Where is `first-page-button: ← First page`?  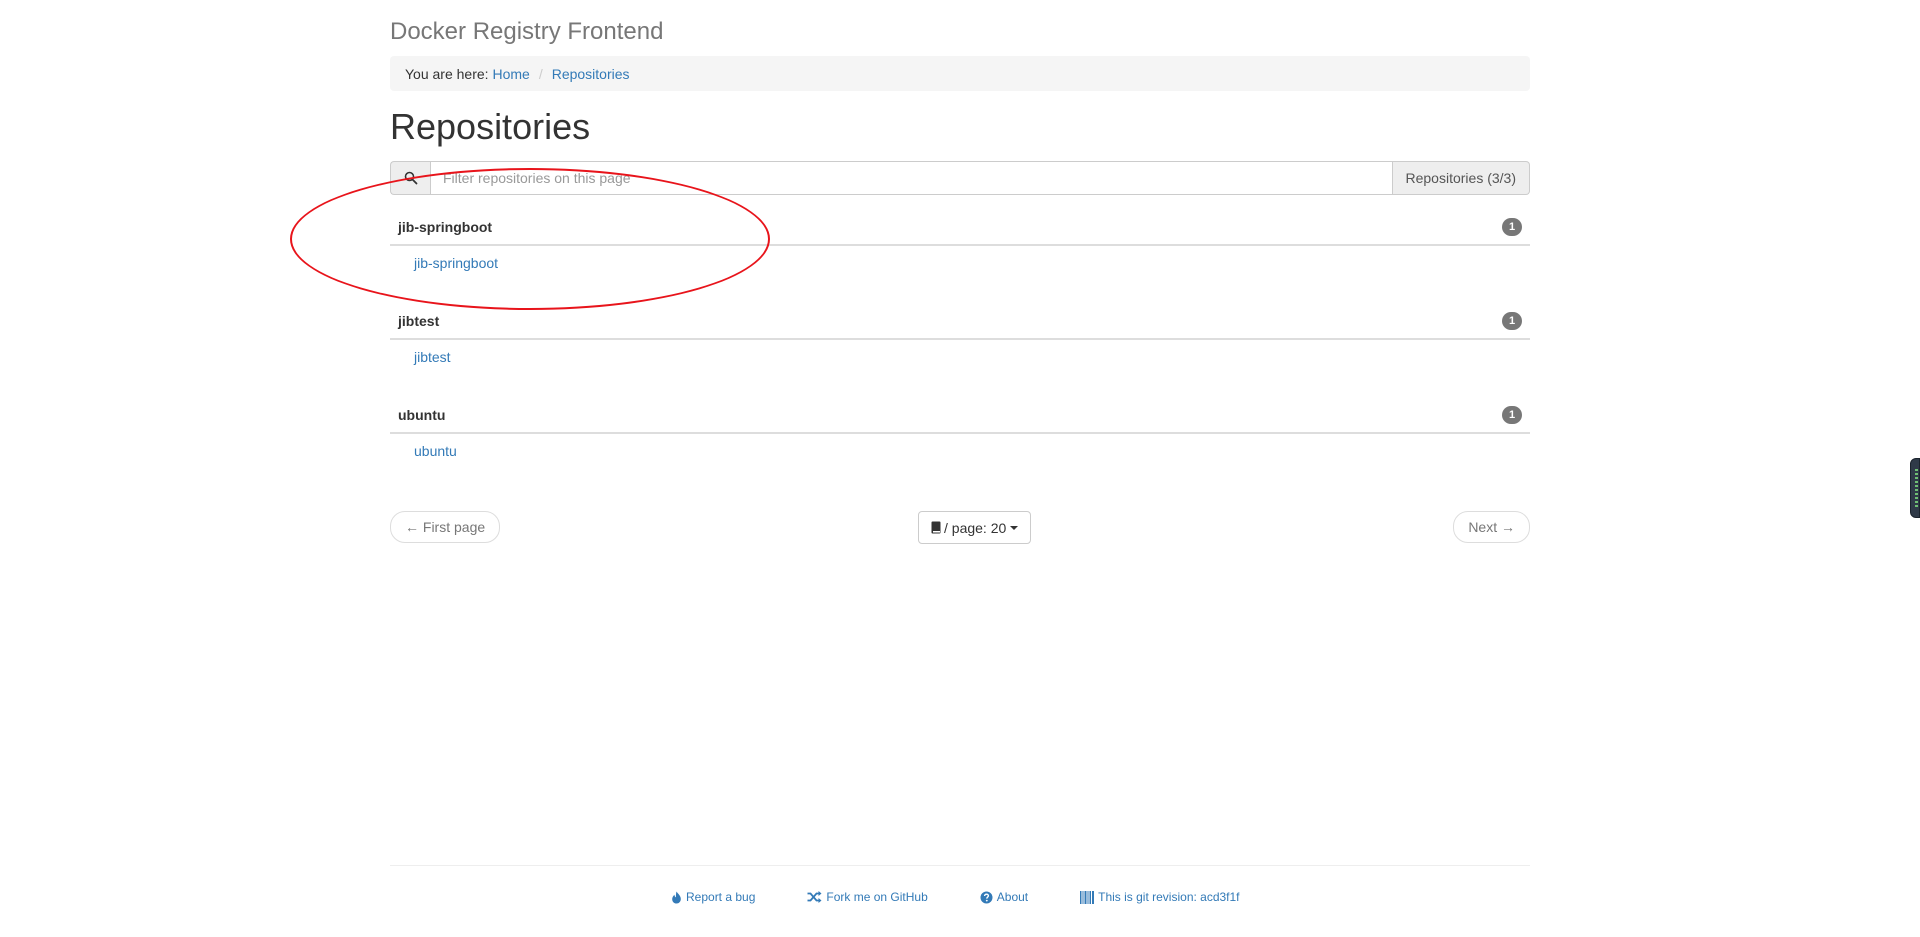 first-page-button: ← First page is located at coordinates (445, 527).